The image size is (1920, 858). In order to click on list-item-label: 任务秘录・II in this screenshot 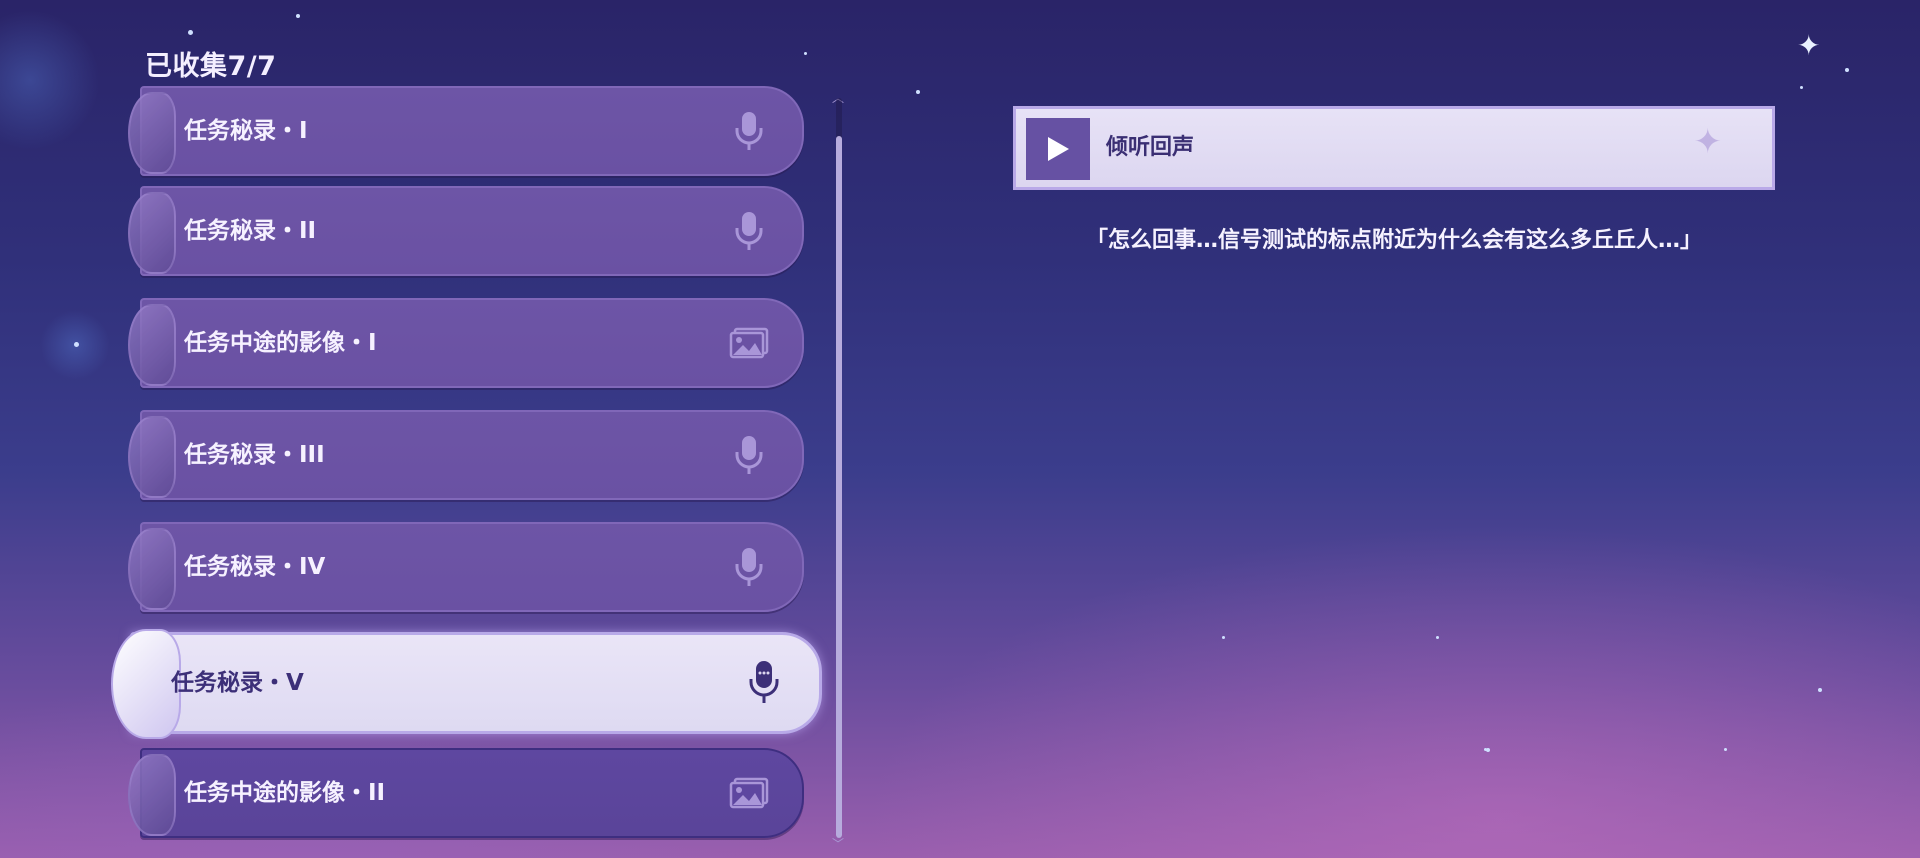, I will do `click(250, 231)`.